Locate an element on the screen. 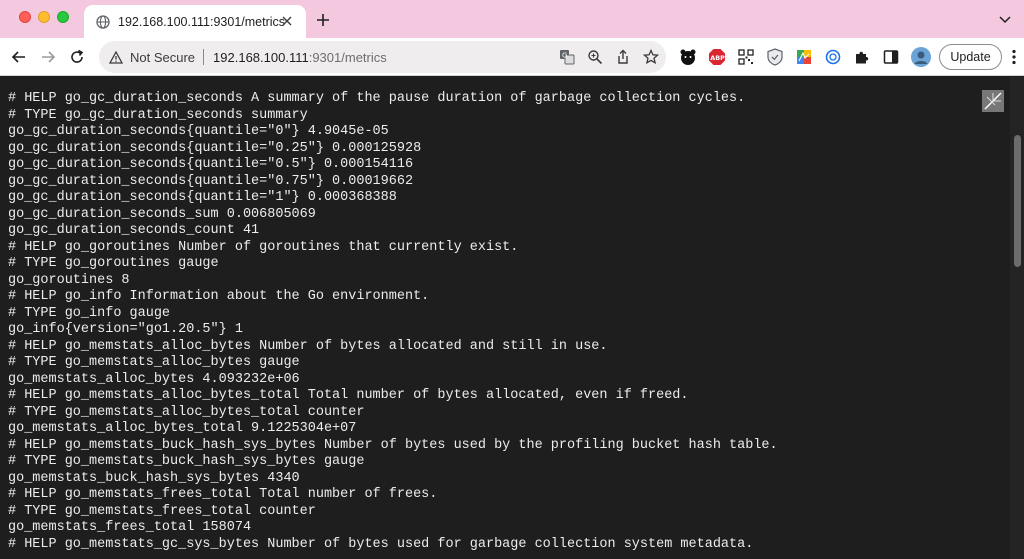  shield-extension-icon is located at coordinates (775, 57).